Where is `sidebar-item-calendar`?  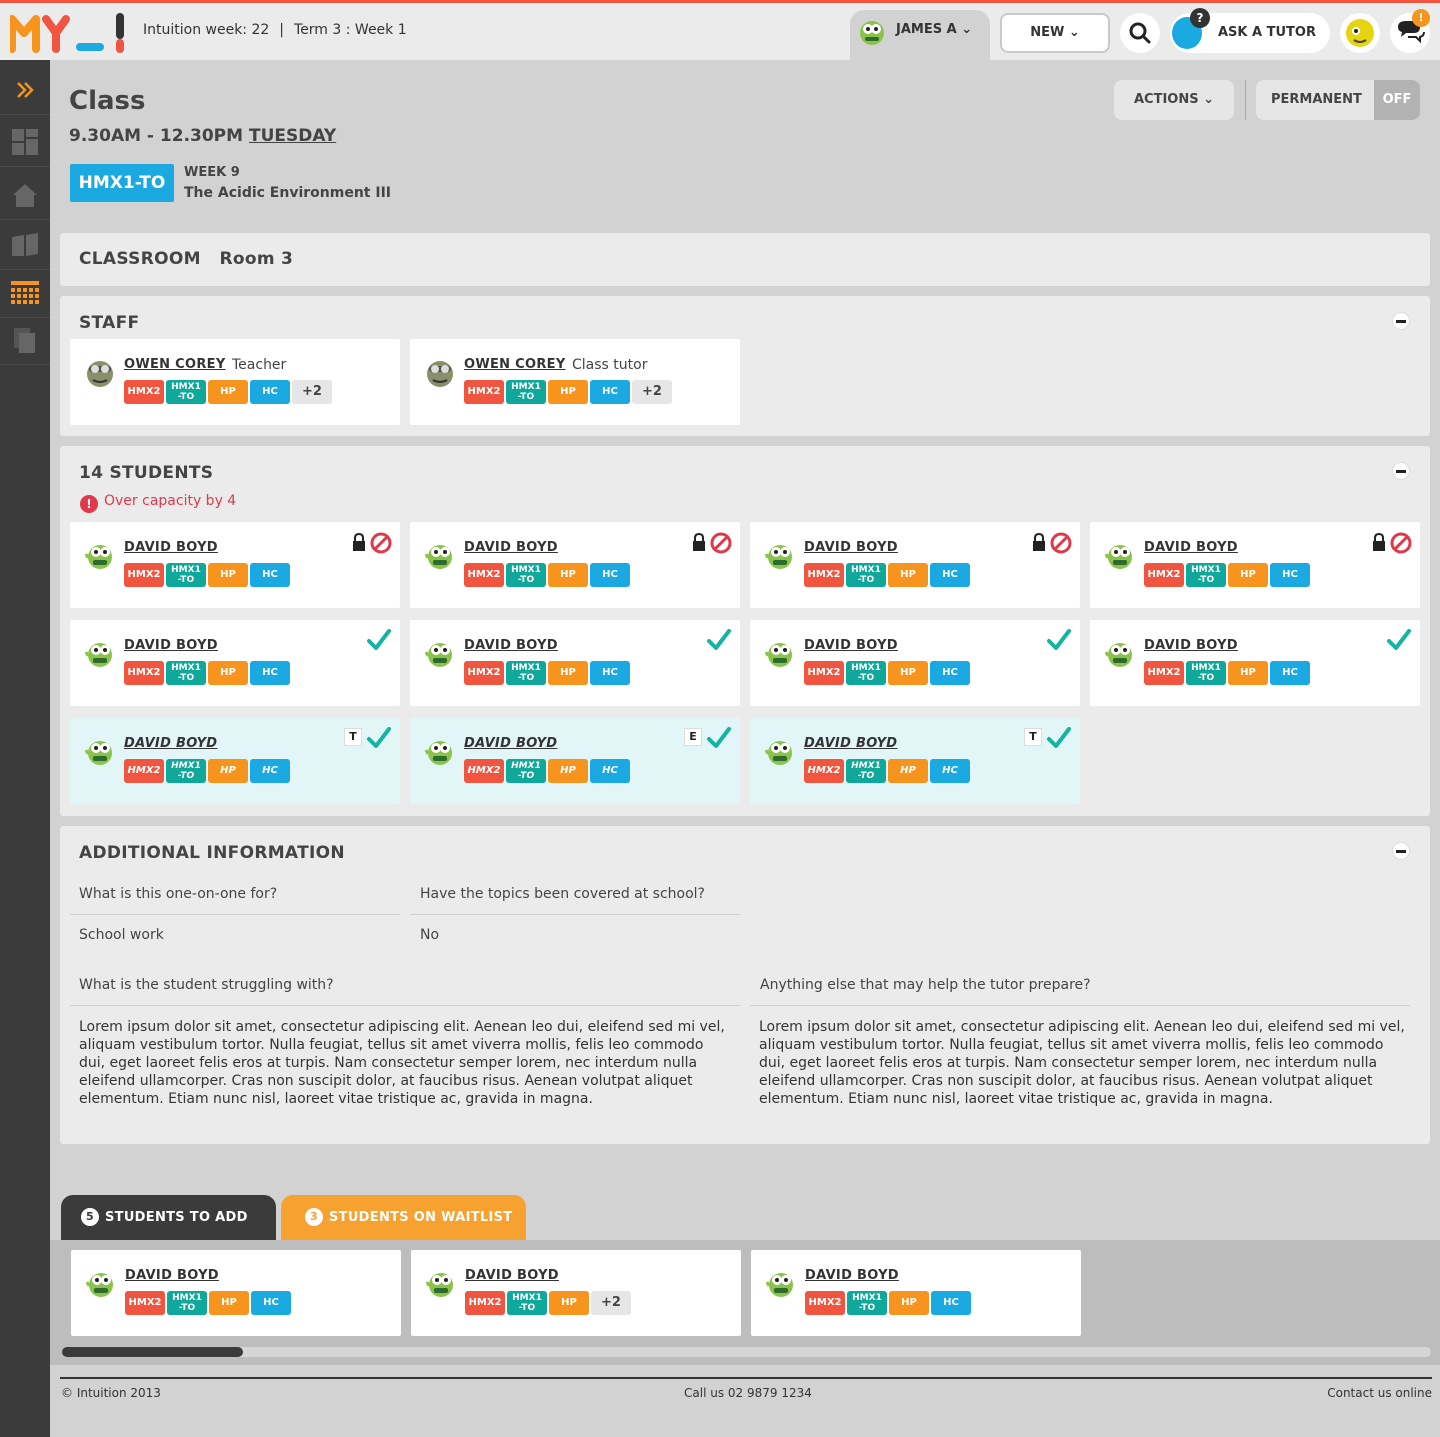 sidebar-item-calendar is located at coordinates (25, 293).